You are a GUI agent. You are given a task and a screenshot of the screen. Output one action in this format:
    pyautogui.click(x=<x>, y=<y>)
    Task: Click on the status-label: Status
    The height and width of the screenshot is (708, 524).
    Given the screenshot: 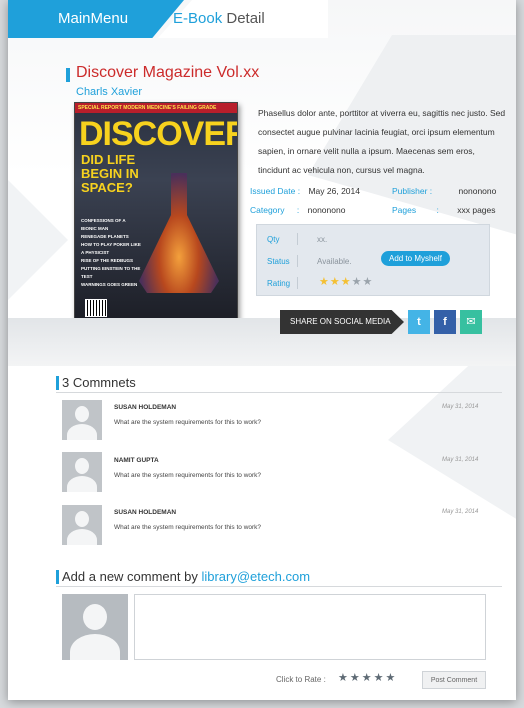 What is the action you would take?
    pyautogui.click(x=278, y=261)
    